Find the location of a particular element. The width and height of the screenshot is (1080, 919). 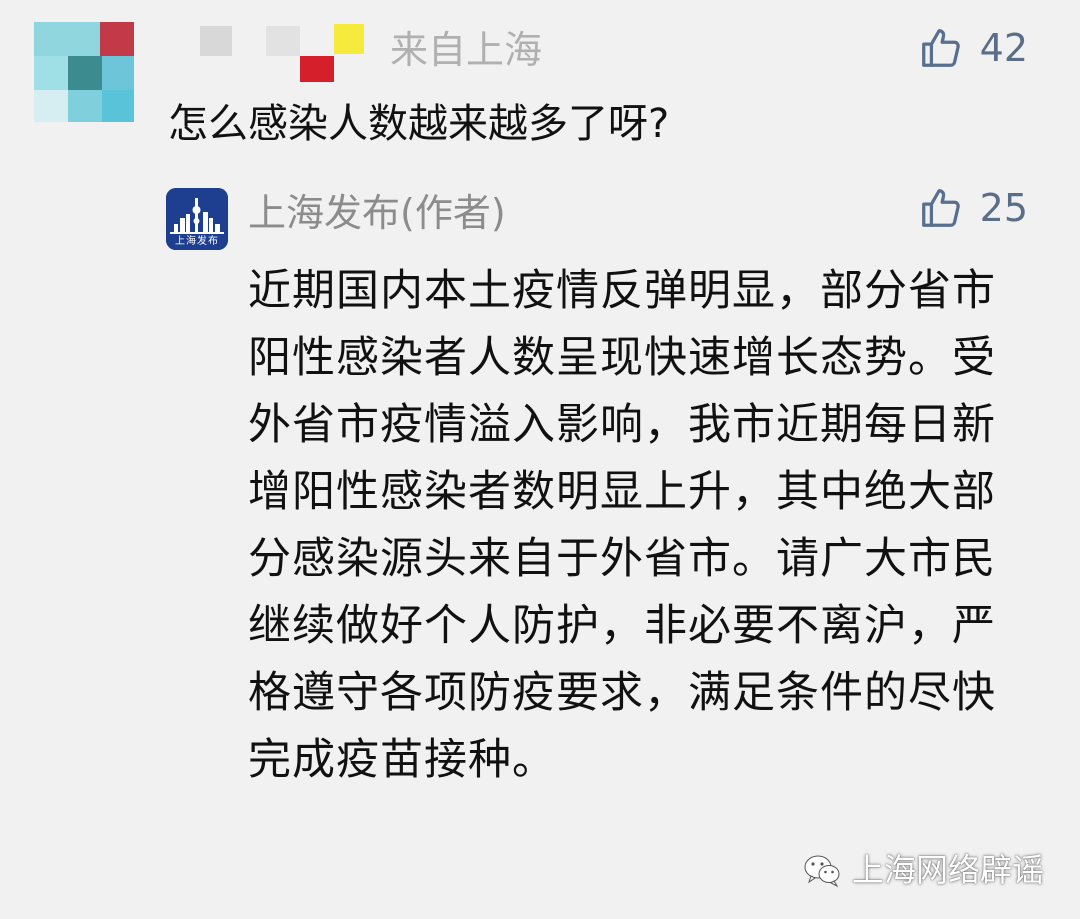

comment-like-count: 42 is located at coordinates (1003, 48).